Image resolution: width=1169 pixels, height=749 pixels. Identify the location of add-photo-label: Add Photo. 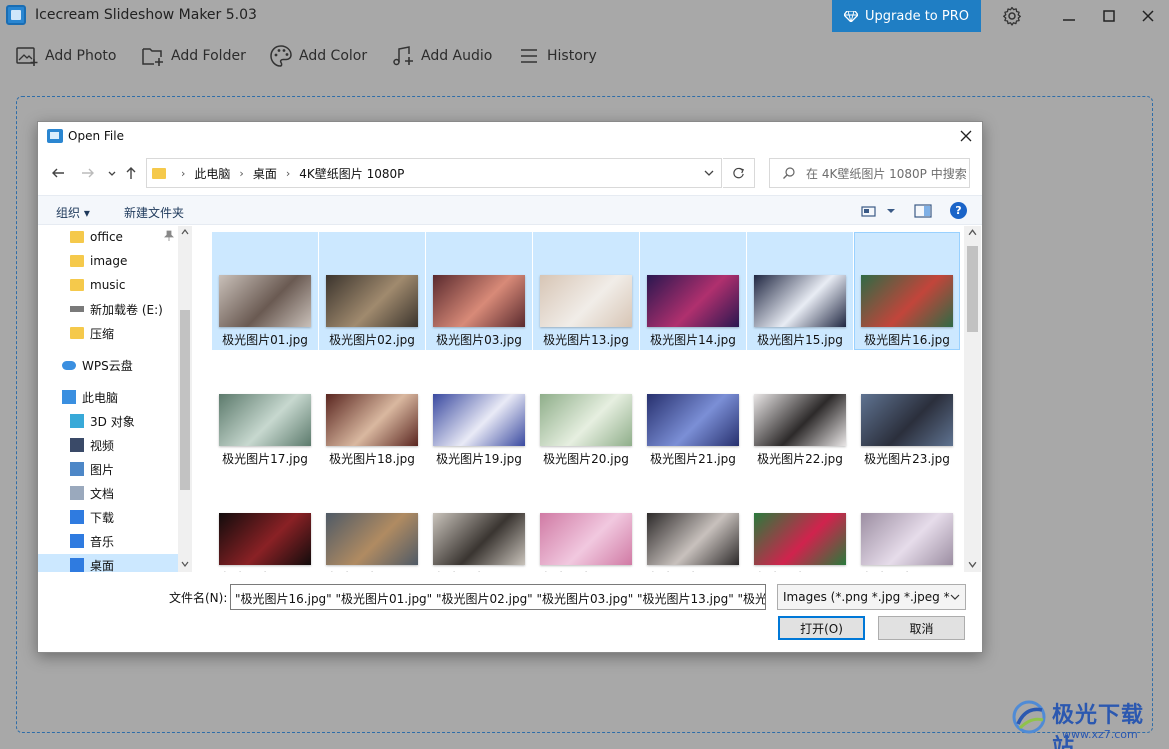
(81, 56).